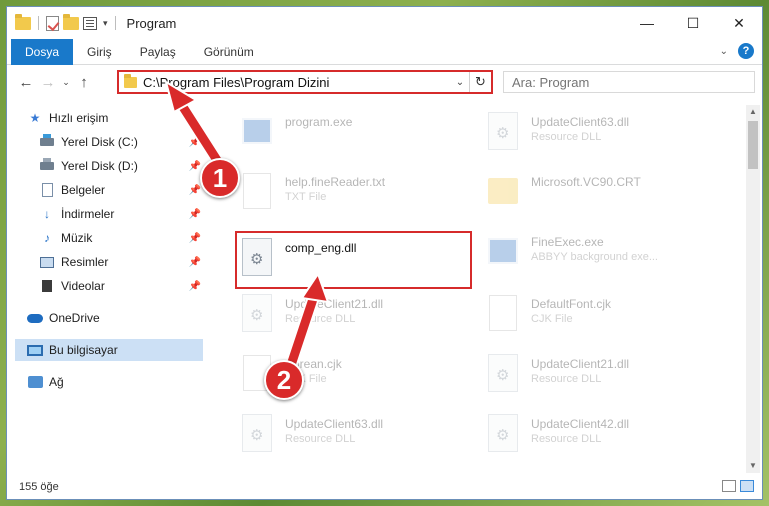 This screenshot has width=769, height=506. What do you see at coordinates (158, 52) in the screenshot?
I see `tab-share: Paylaş` at bounding box center [158, 52].